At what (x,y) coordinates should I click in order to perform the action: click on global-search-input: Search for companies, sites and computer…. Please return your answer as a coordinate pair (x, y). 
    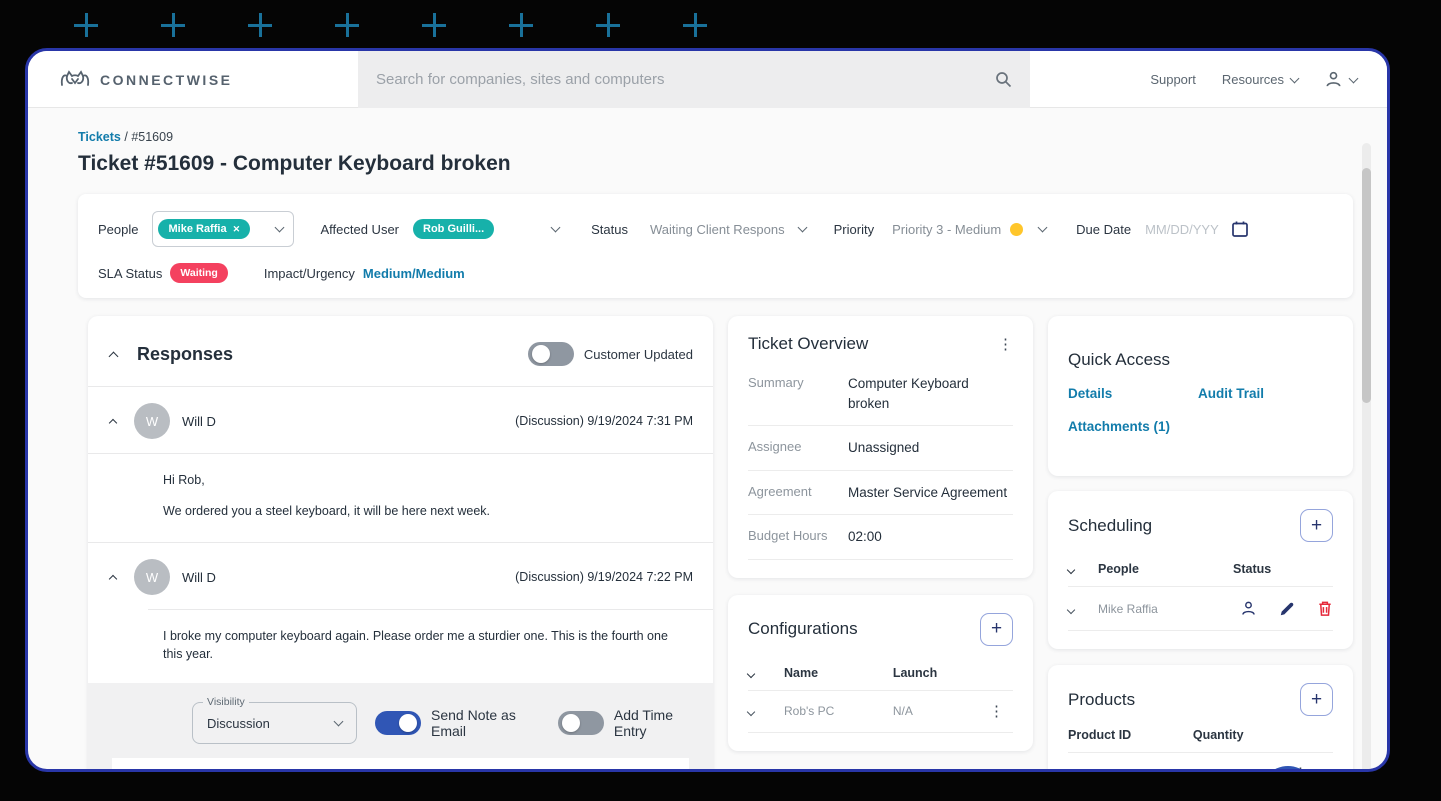
    Looking at the image, I should click on (694, 79).